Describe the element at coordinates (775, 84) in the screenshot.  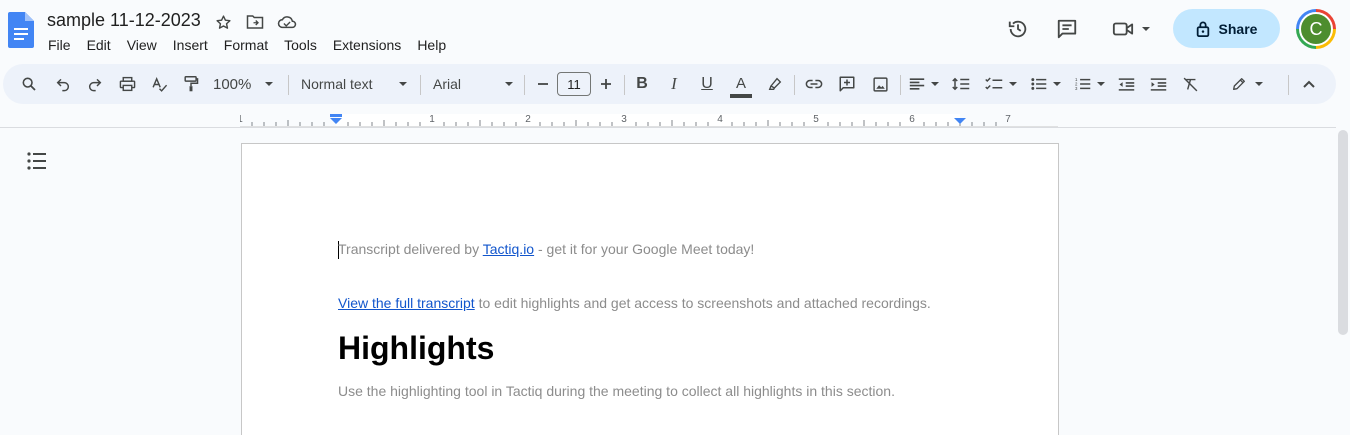
I see `highlight-color-icon` at that location.